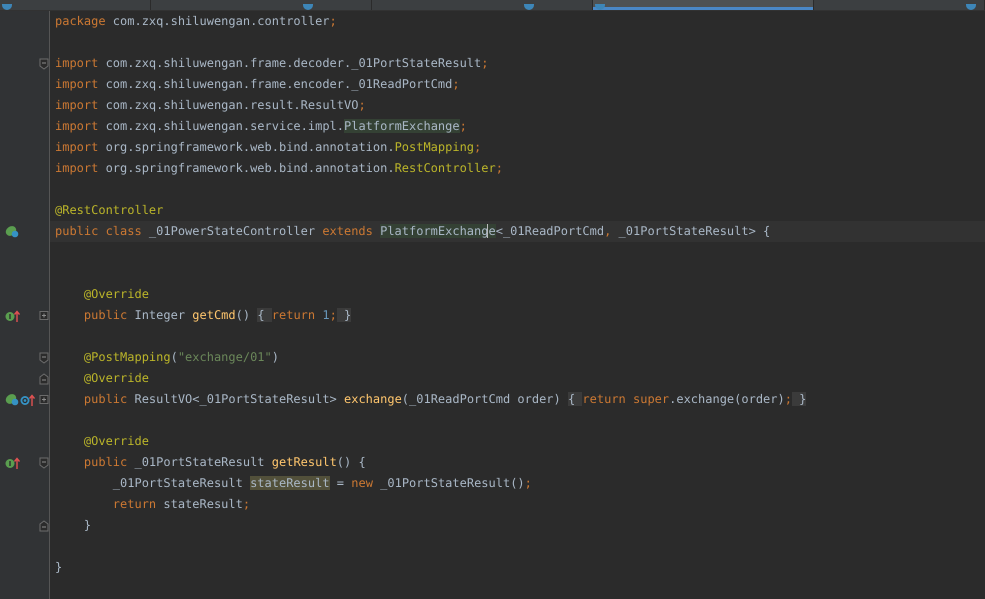  What do you see at coordinates (181, 504) in the screenshot?
I see `code-line: return stateResult;` at bounding box center [181, 504].